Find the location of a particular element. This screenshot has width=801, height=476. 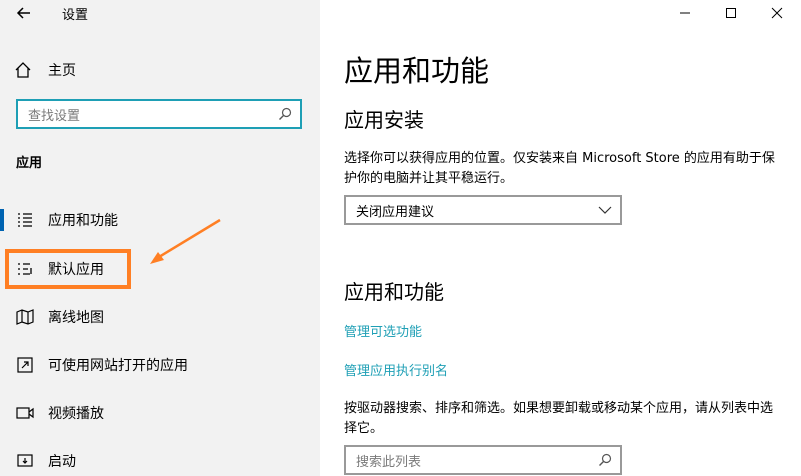

sidebar-item-label: 应用和功能 is located at coordinates (83, 221).